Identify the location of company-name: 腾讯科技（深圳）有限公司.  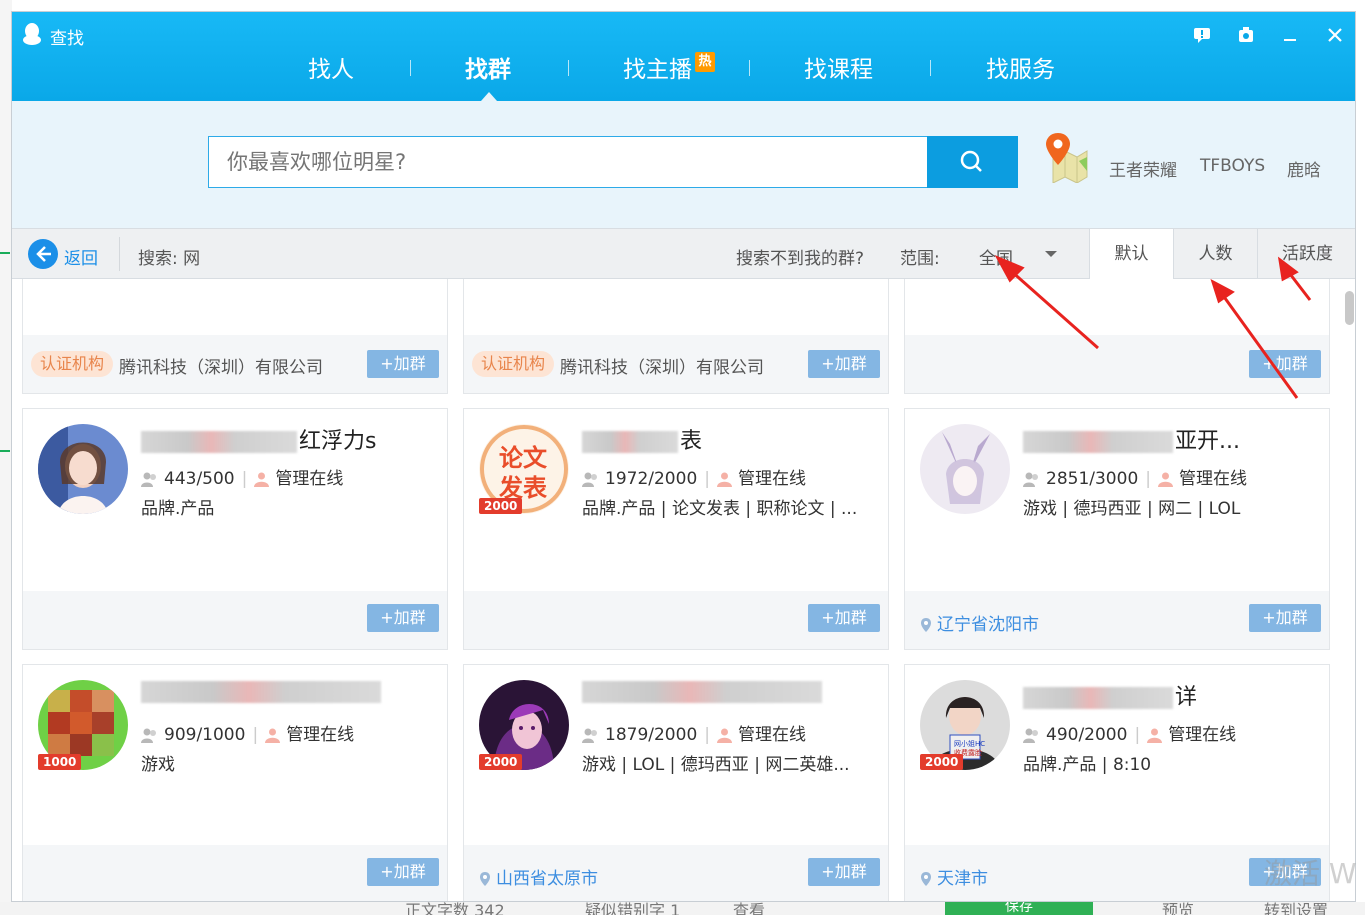
(662, 368).